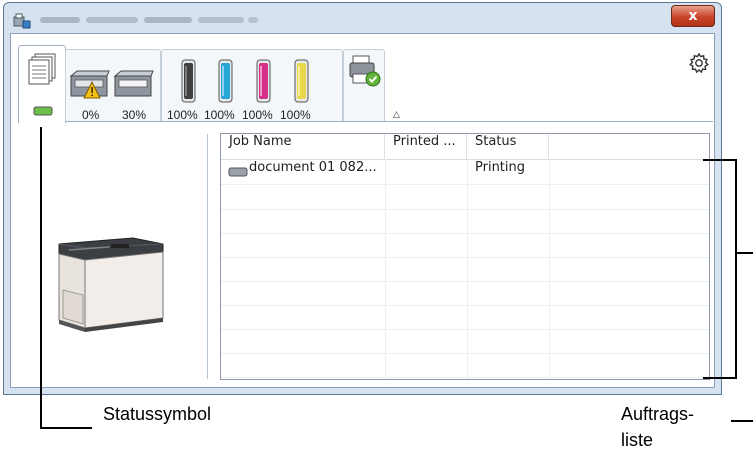 This screenshot has width=753, height=457. What do you see at coordinates (720, 378) in the screenshot?
I see `callout-job-list-bracket-bottom` at bounding box center [720, 378].